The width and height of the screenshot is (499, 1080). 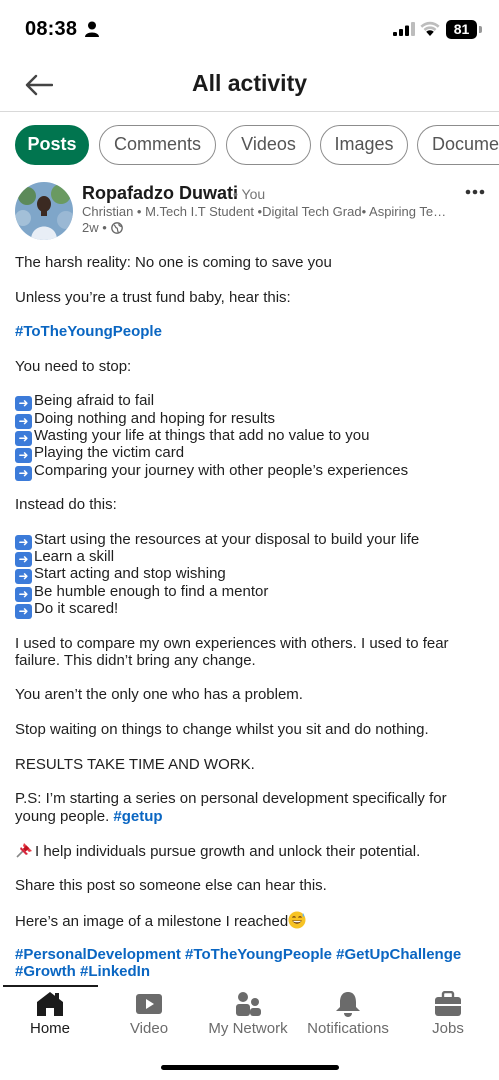 What do you see at coordinates (50, 1004) in the screenshot?
I see `home-icon` at bounding box center [50, 1004].